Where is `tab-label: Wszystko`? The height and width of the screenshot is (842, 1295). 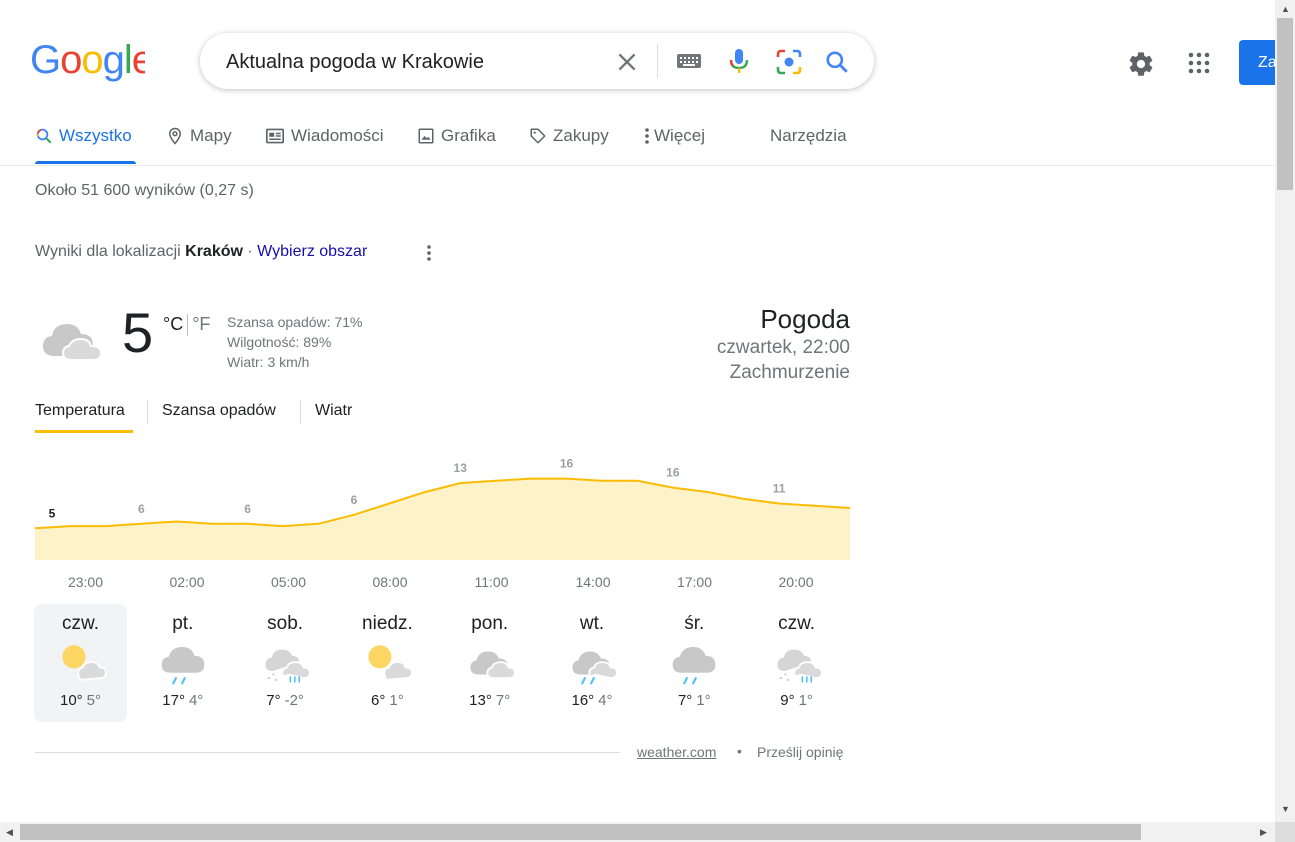 tab-label: Wszystko is located at coordinates (95, 135).